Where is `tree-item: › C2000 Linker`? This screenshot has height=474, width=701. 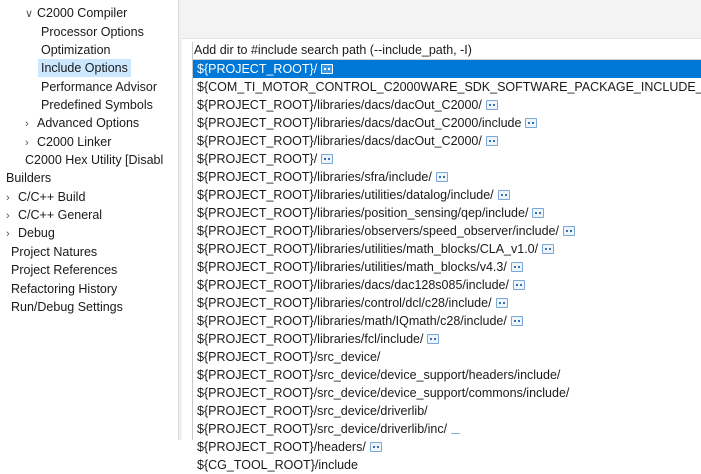
tree-item: › C2000 Linker is located at coordinates (68, 142).